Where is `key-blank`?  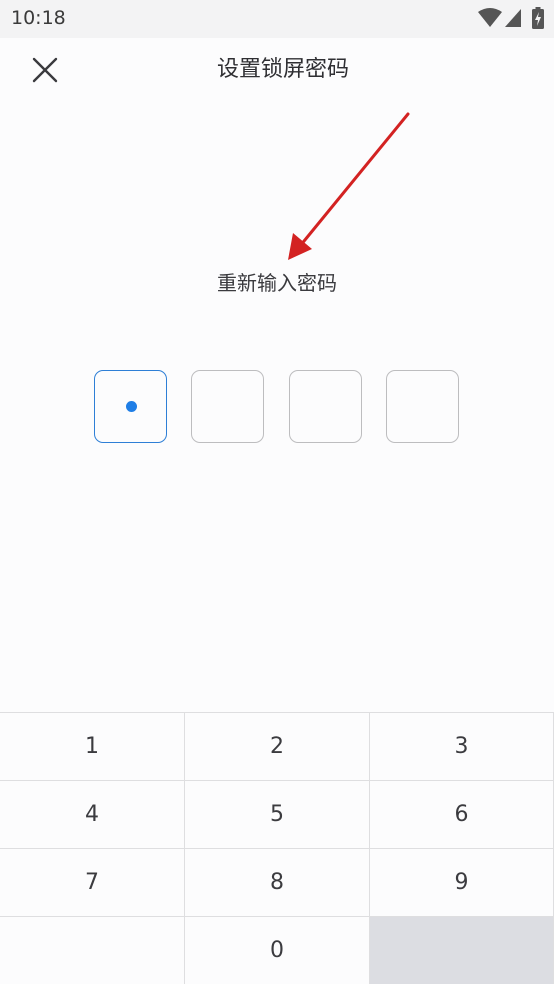 key-blank is located at coordinates (92, 950).